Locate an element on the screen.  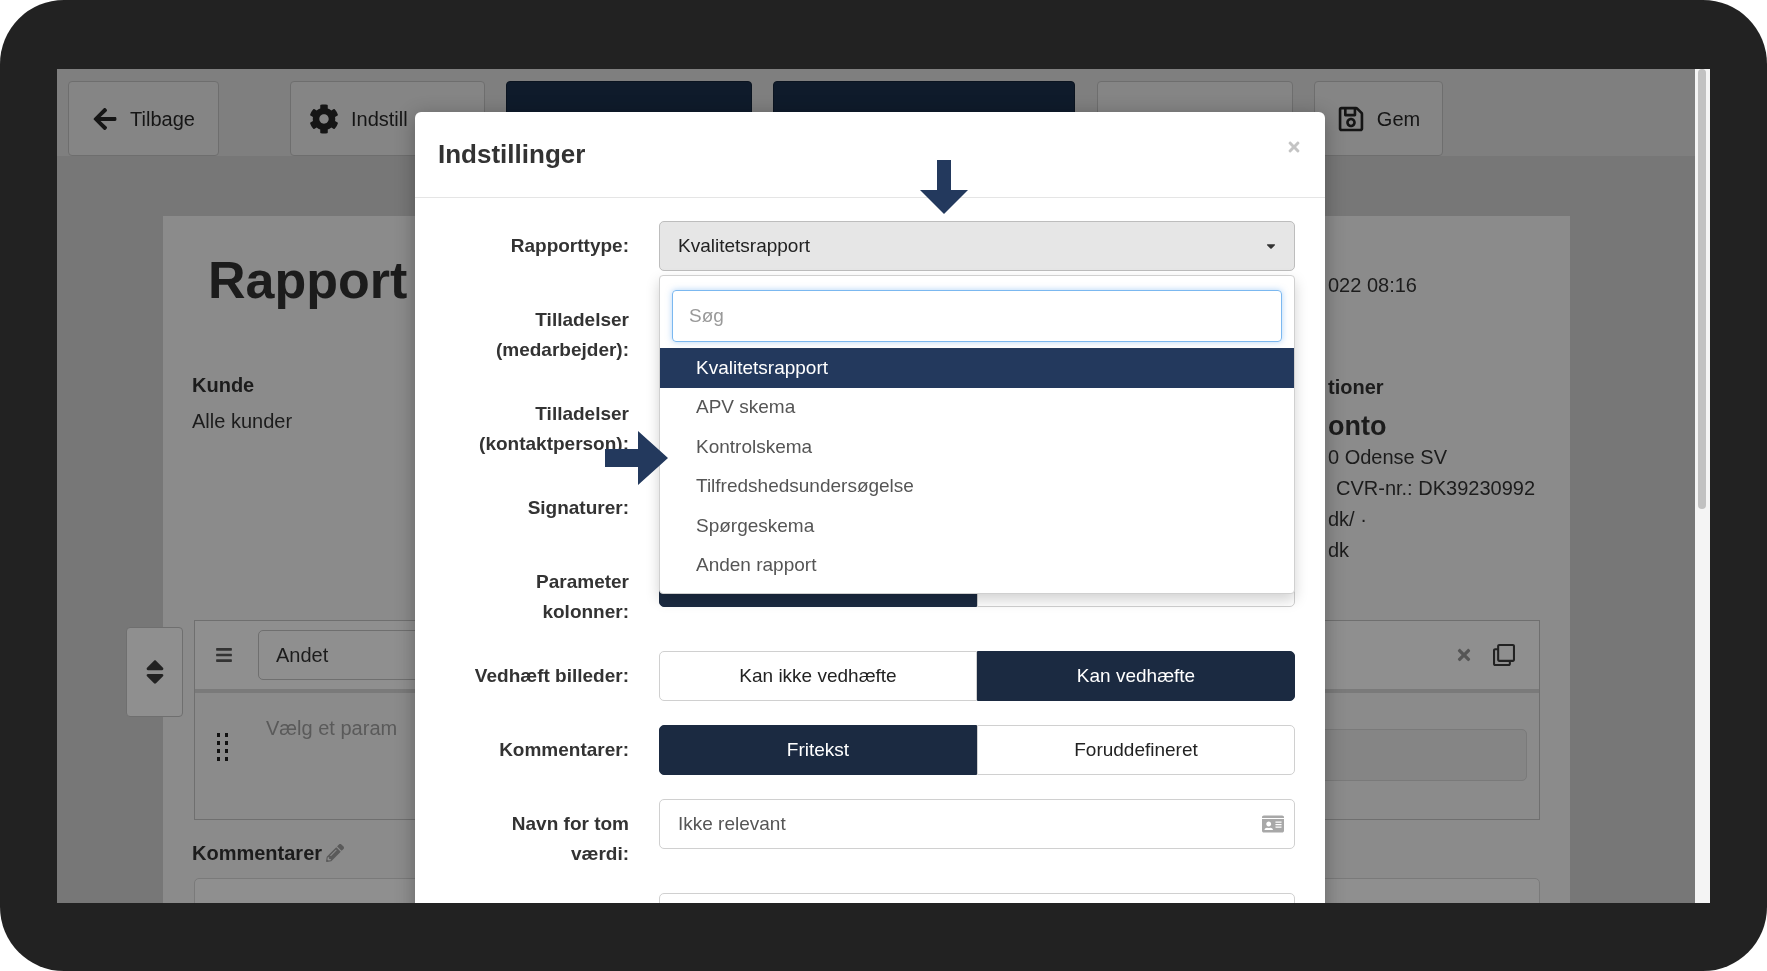
customer-value: Alle kunder is located at coordinates (242, 421).